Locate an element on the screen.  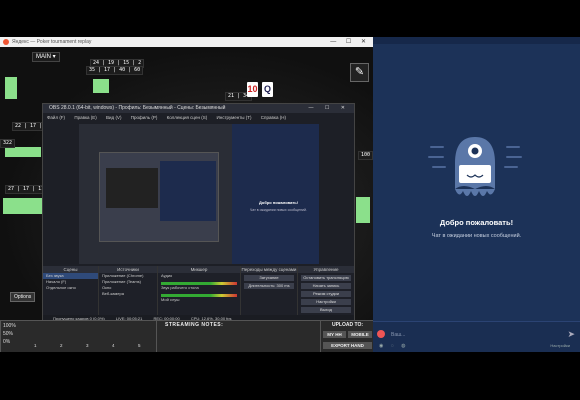
pen-icon: ✎ is located at coordinates (359, 72).